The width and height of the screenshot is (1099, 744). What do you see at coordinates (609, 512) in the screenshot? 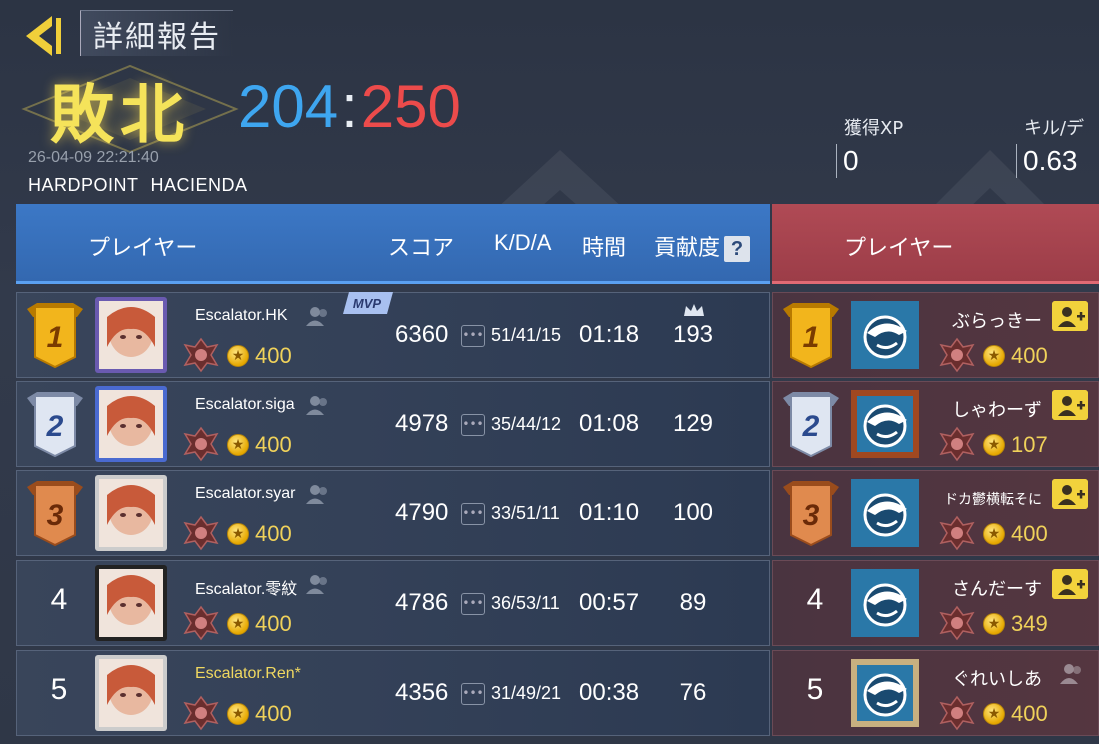
I see `player-time: 01:10` at bounding box center [609, 512].